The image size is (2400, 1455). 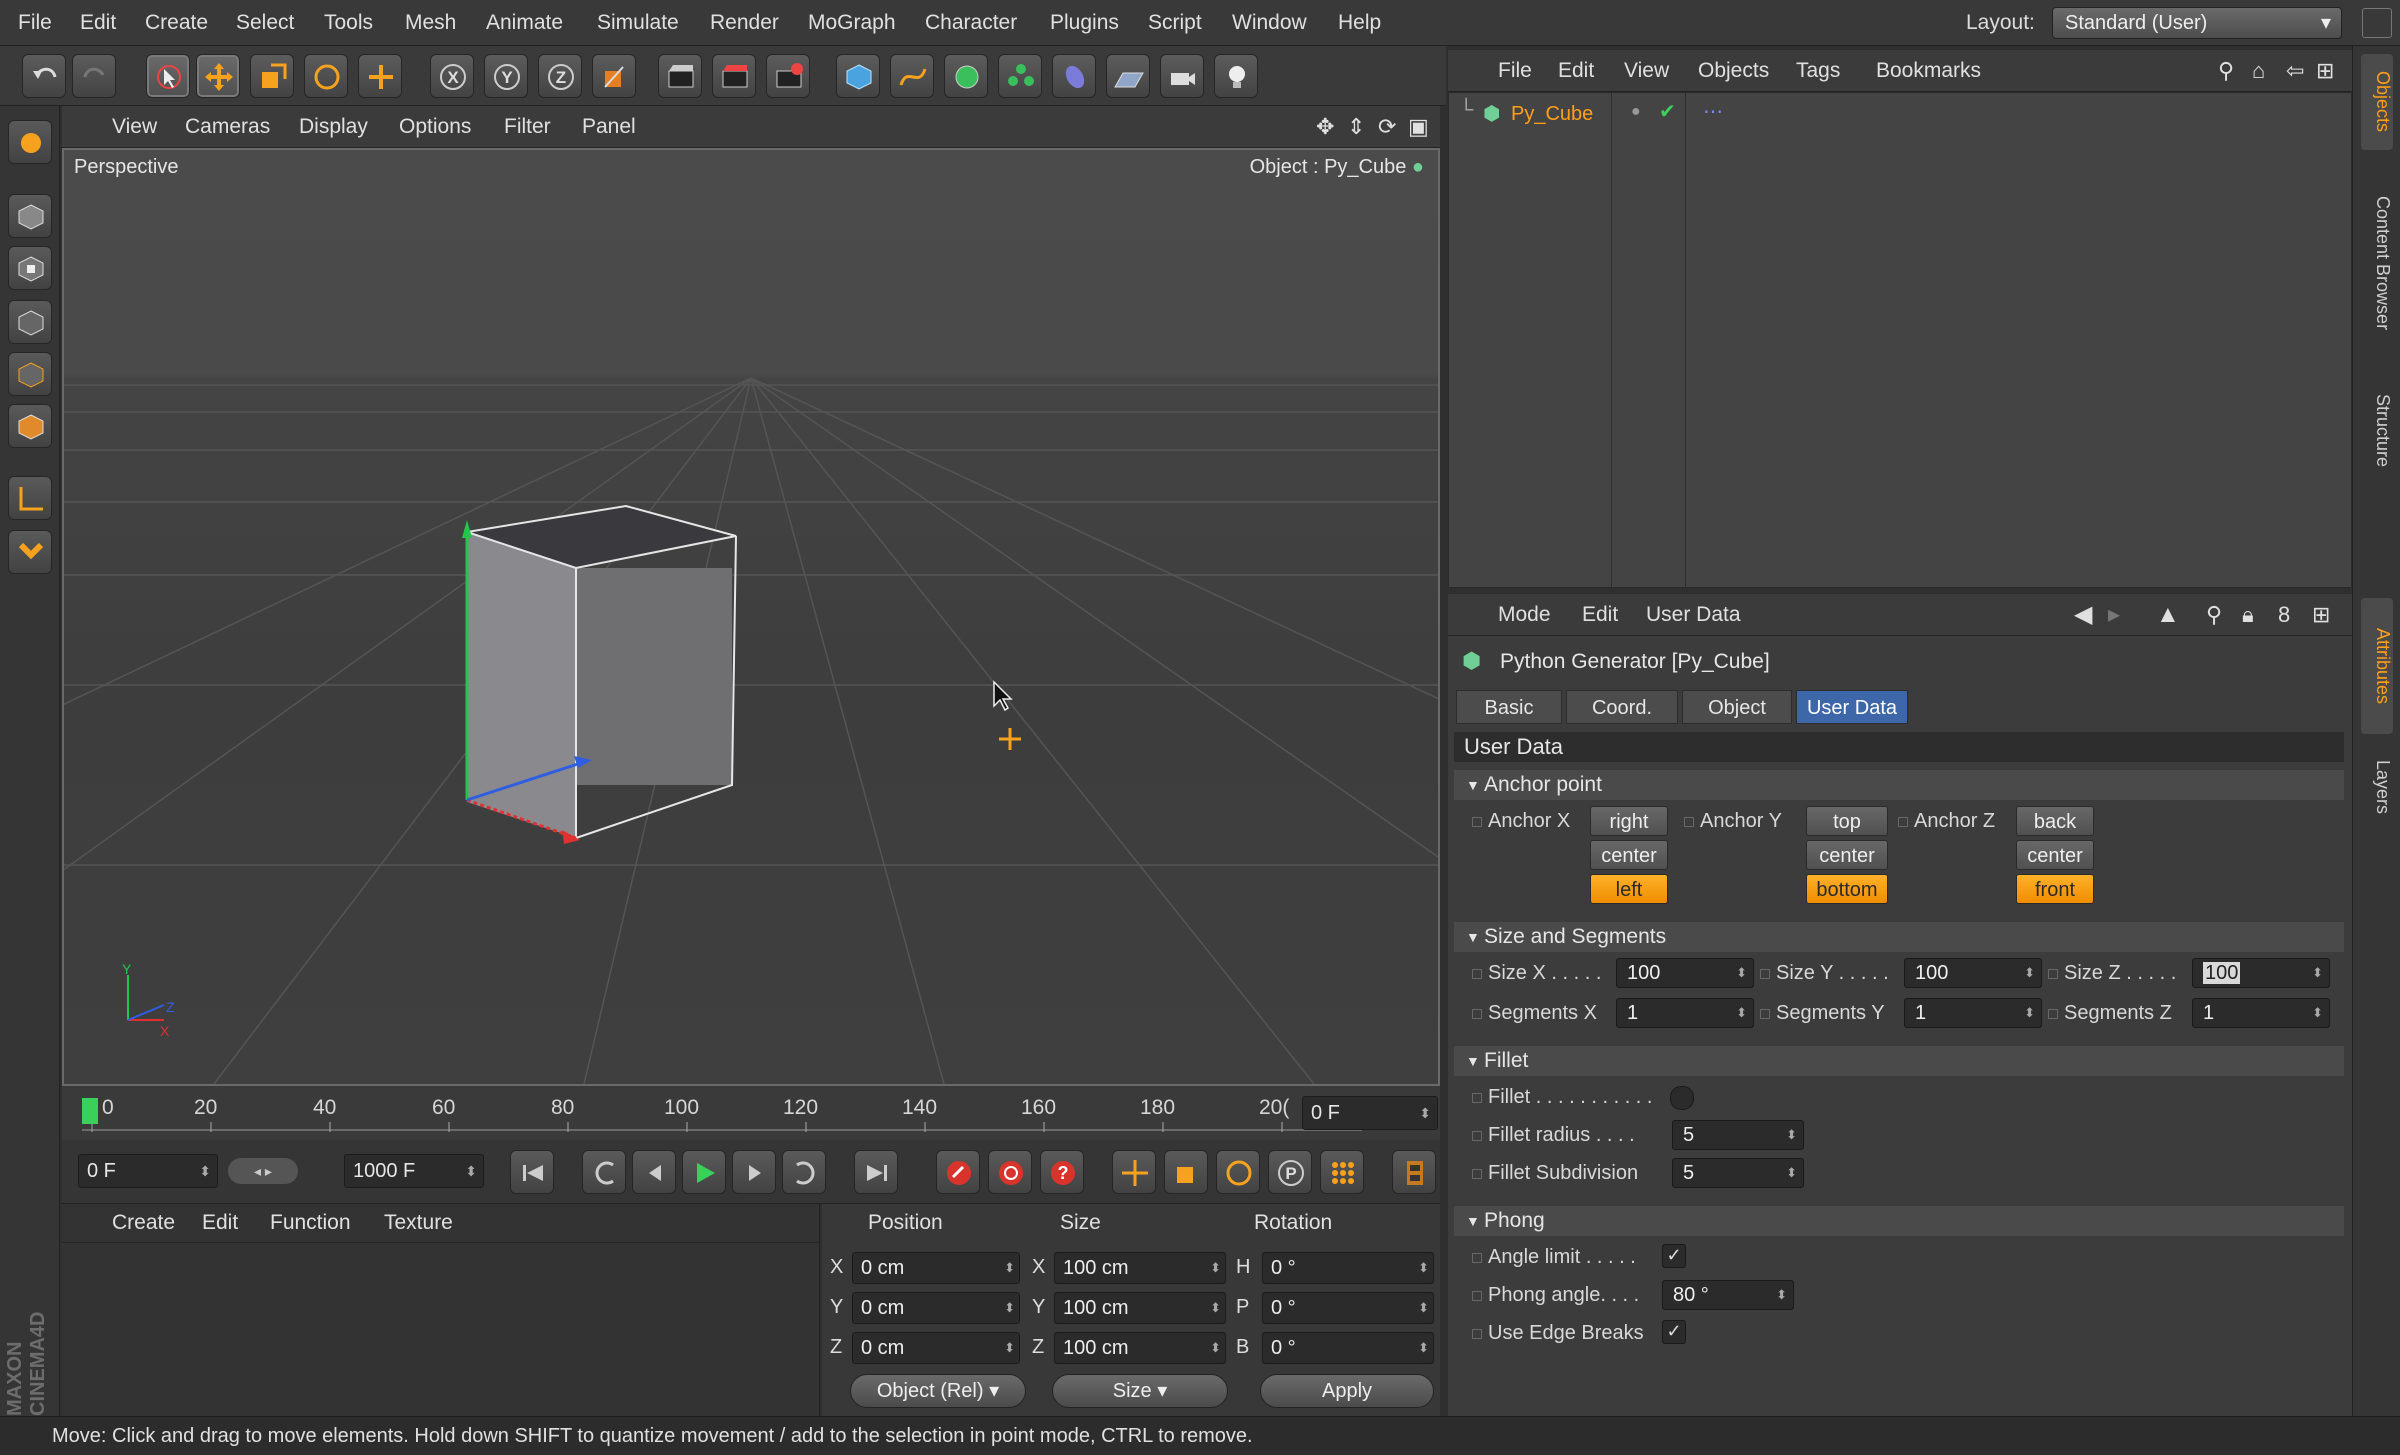 I want to click on menu-simulate: Simulate, so click(x=638, y=23).